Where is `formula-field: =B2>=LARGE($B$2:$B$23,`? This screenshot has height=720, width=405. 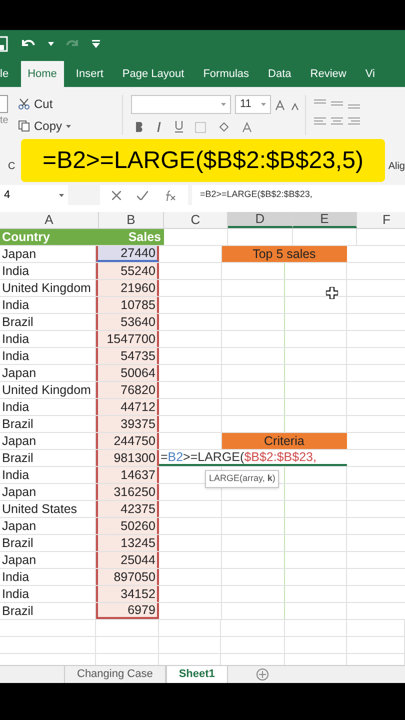 formula-field: =B2>=LARGE($B$2:$B$23, is located at coordinates (298, 195).